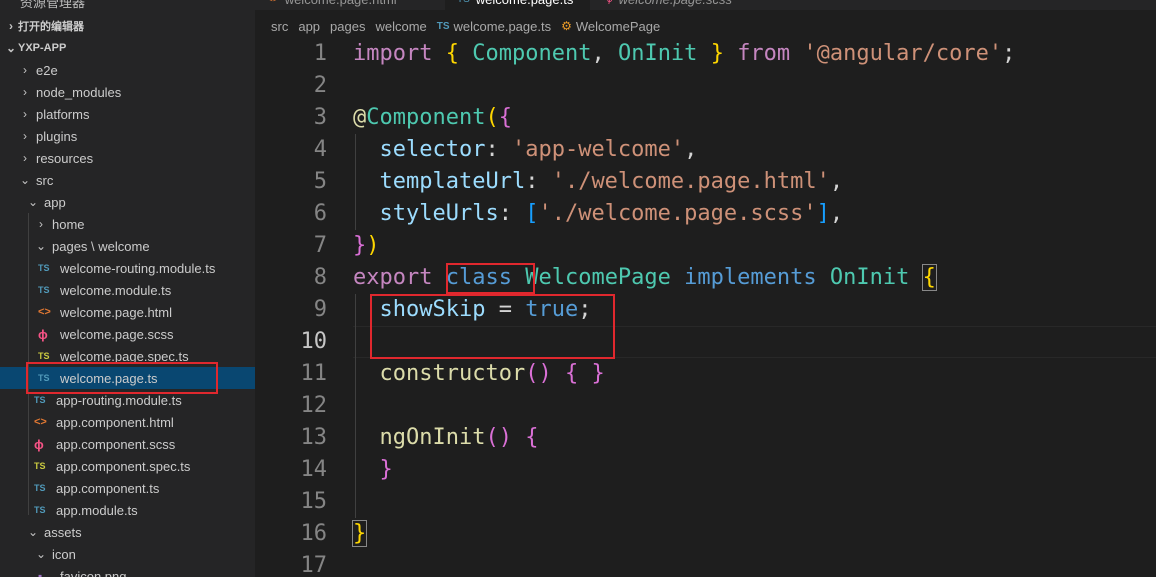 The height and width of the screenshot is (577, 1156). What do you see at coordinates (127, 510) in the screenshot?
I see `tree-file: TS app.module.ts` at bounding box center [127, 510].